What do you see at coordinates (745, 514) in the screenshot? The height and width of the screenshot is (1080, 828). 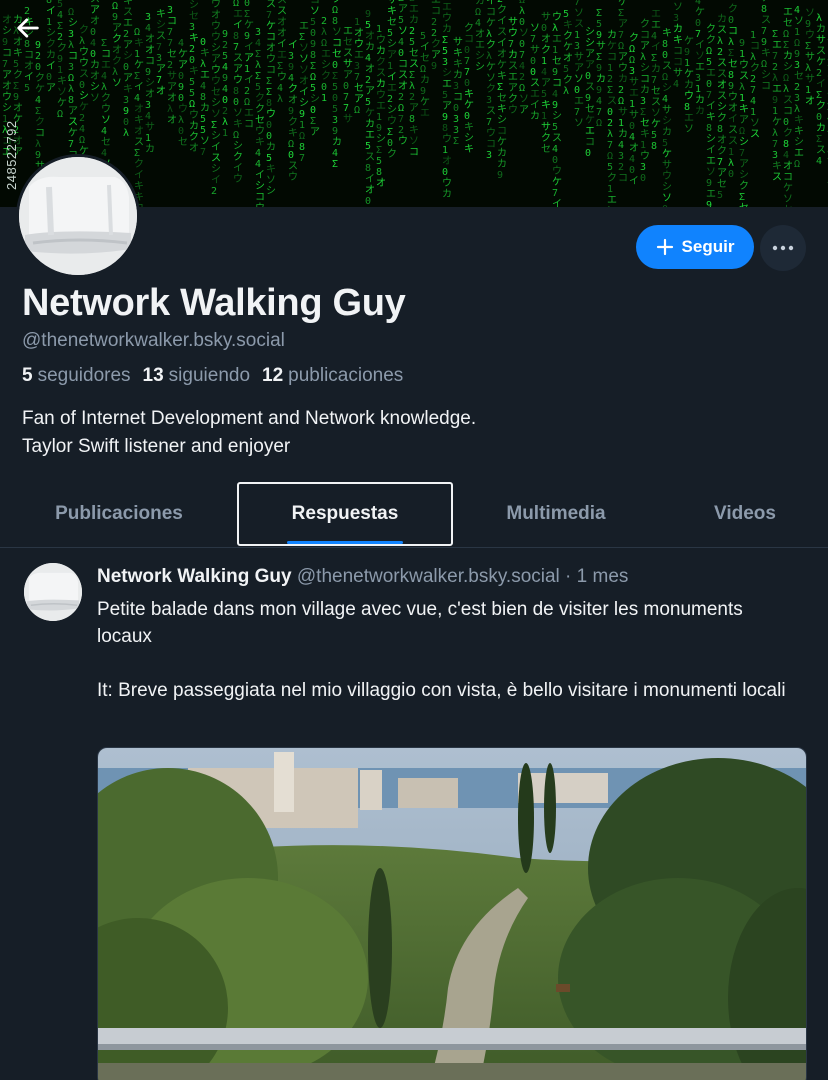 I see `tab-videos: Videos` at bounding box center [745, 514].